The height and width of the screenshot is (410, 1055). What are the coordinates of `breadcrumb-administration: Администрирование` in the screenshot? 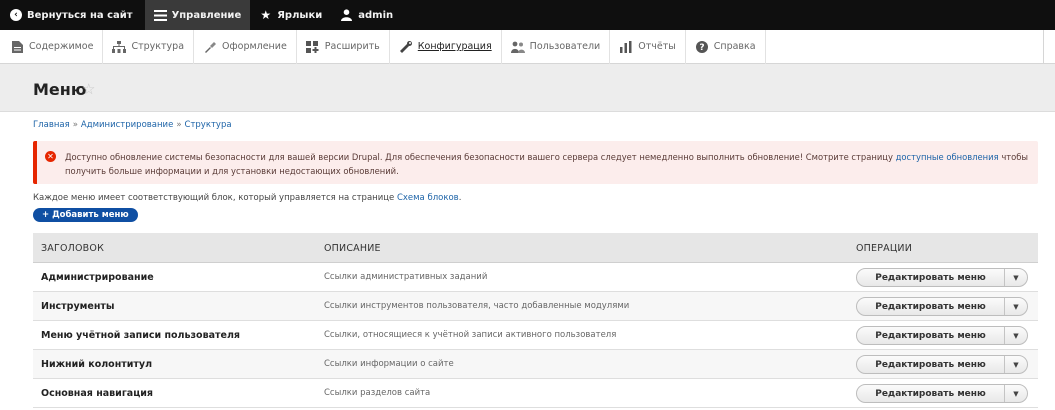 It's located at (127, 125).